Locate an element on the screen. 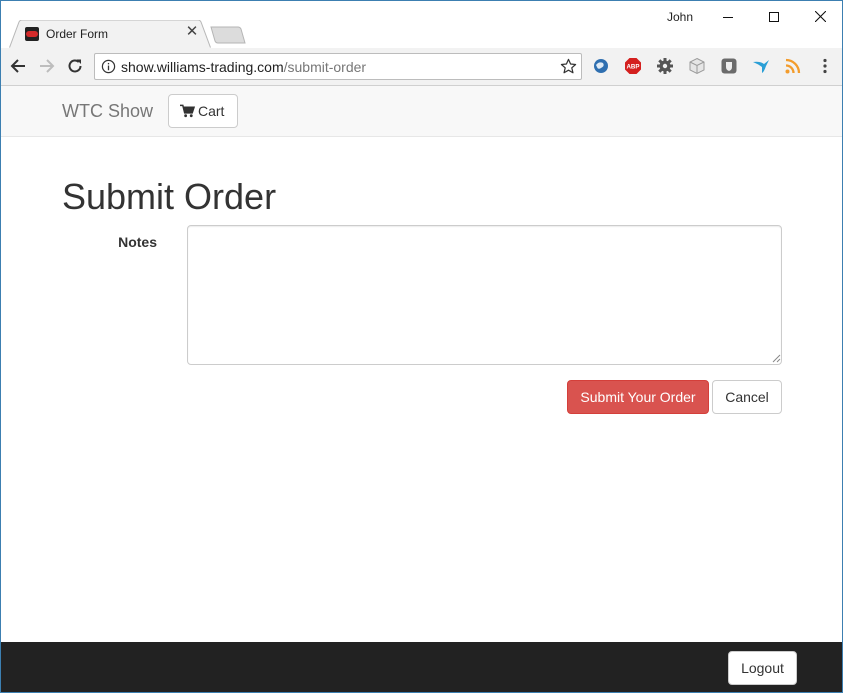 This screenshot has height=693, width=843. info-icon is located at coordinates (108, 66).